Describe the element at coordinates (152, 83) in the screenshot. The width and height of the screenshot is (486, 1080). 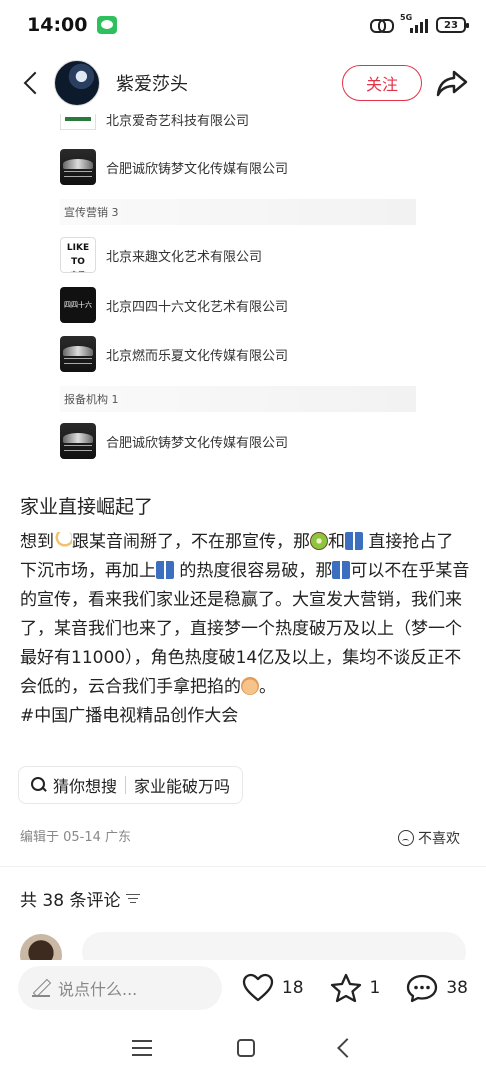
I see `author-name: 紫爱莎头` at that location.